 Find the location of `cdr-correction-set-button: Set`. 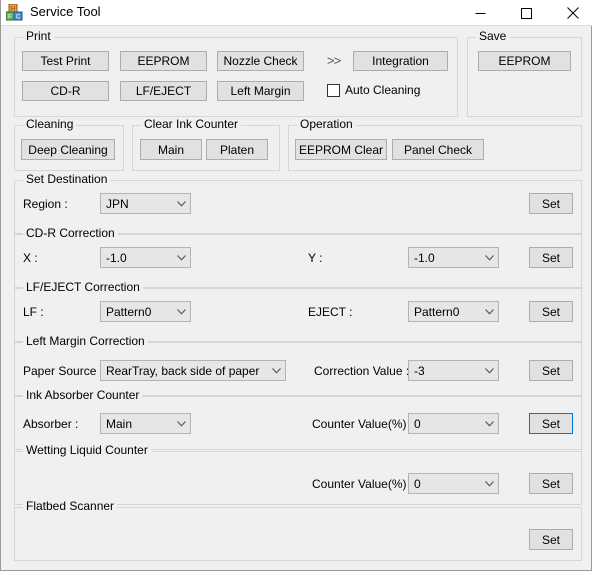

cdr-correction-set-button: Set is located at coordinates (551, 257).